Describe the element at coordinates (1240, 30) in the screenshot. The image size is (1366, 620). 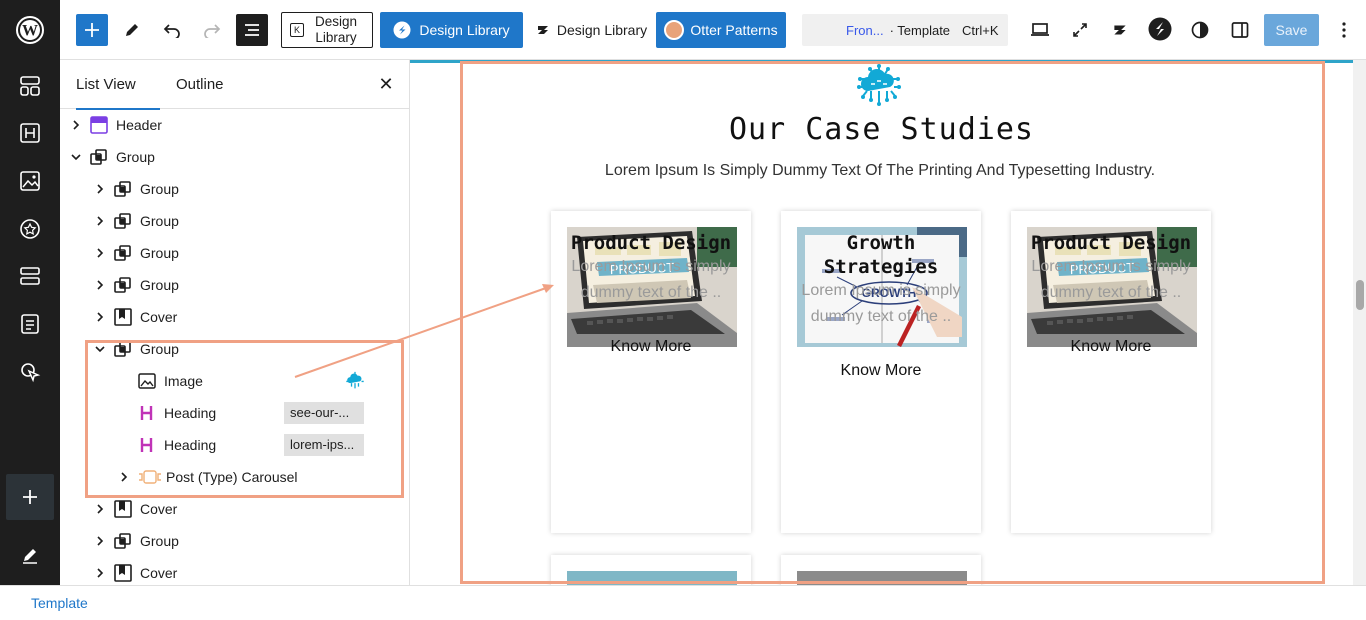
I see `sidebar-toggle-icon` at that location.